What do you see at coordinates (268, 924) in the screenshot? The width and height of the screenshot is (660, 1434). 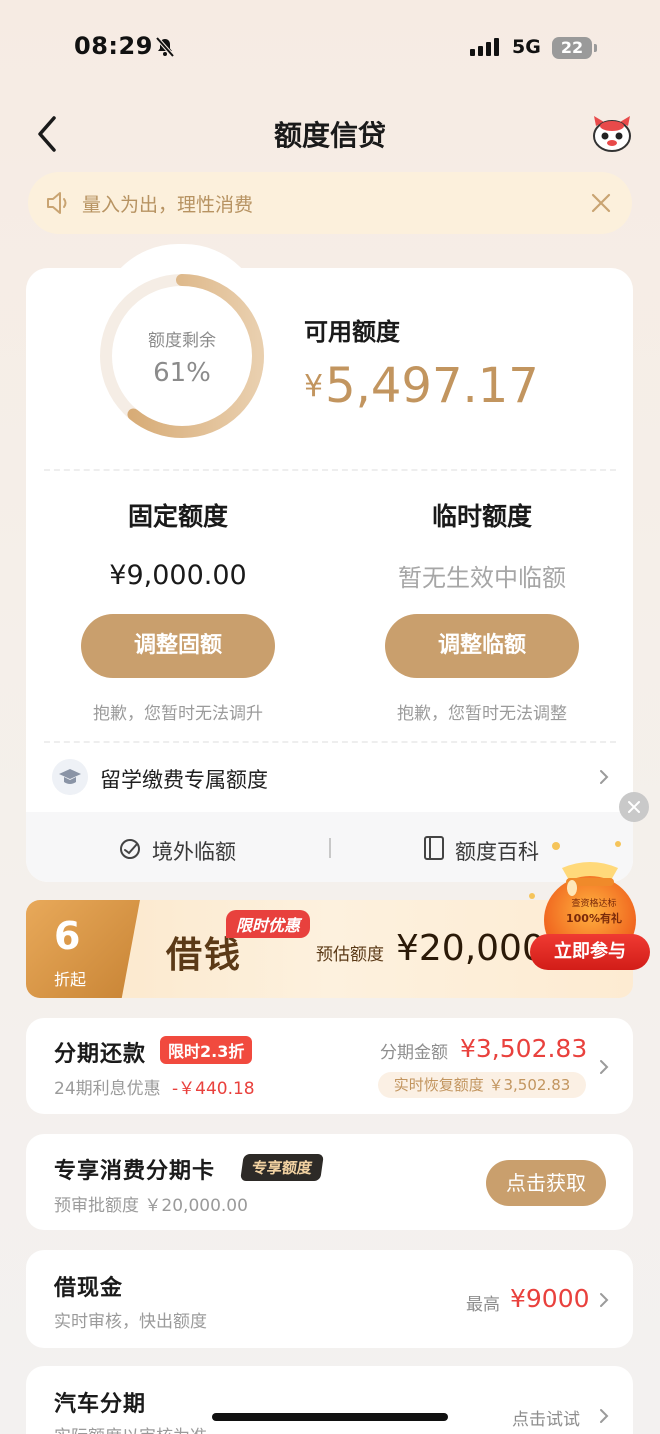 I see `limited-offer-tag: 限时优惠` at bounding box center [268, 924].